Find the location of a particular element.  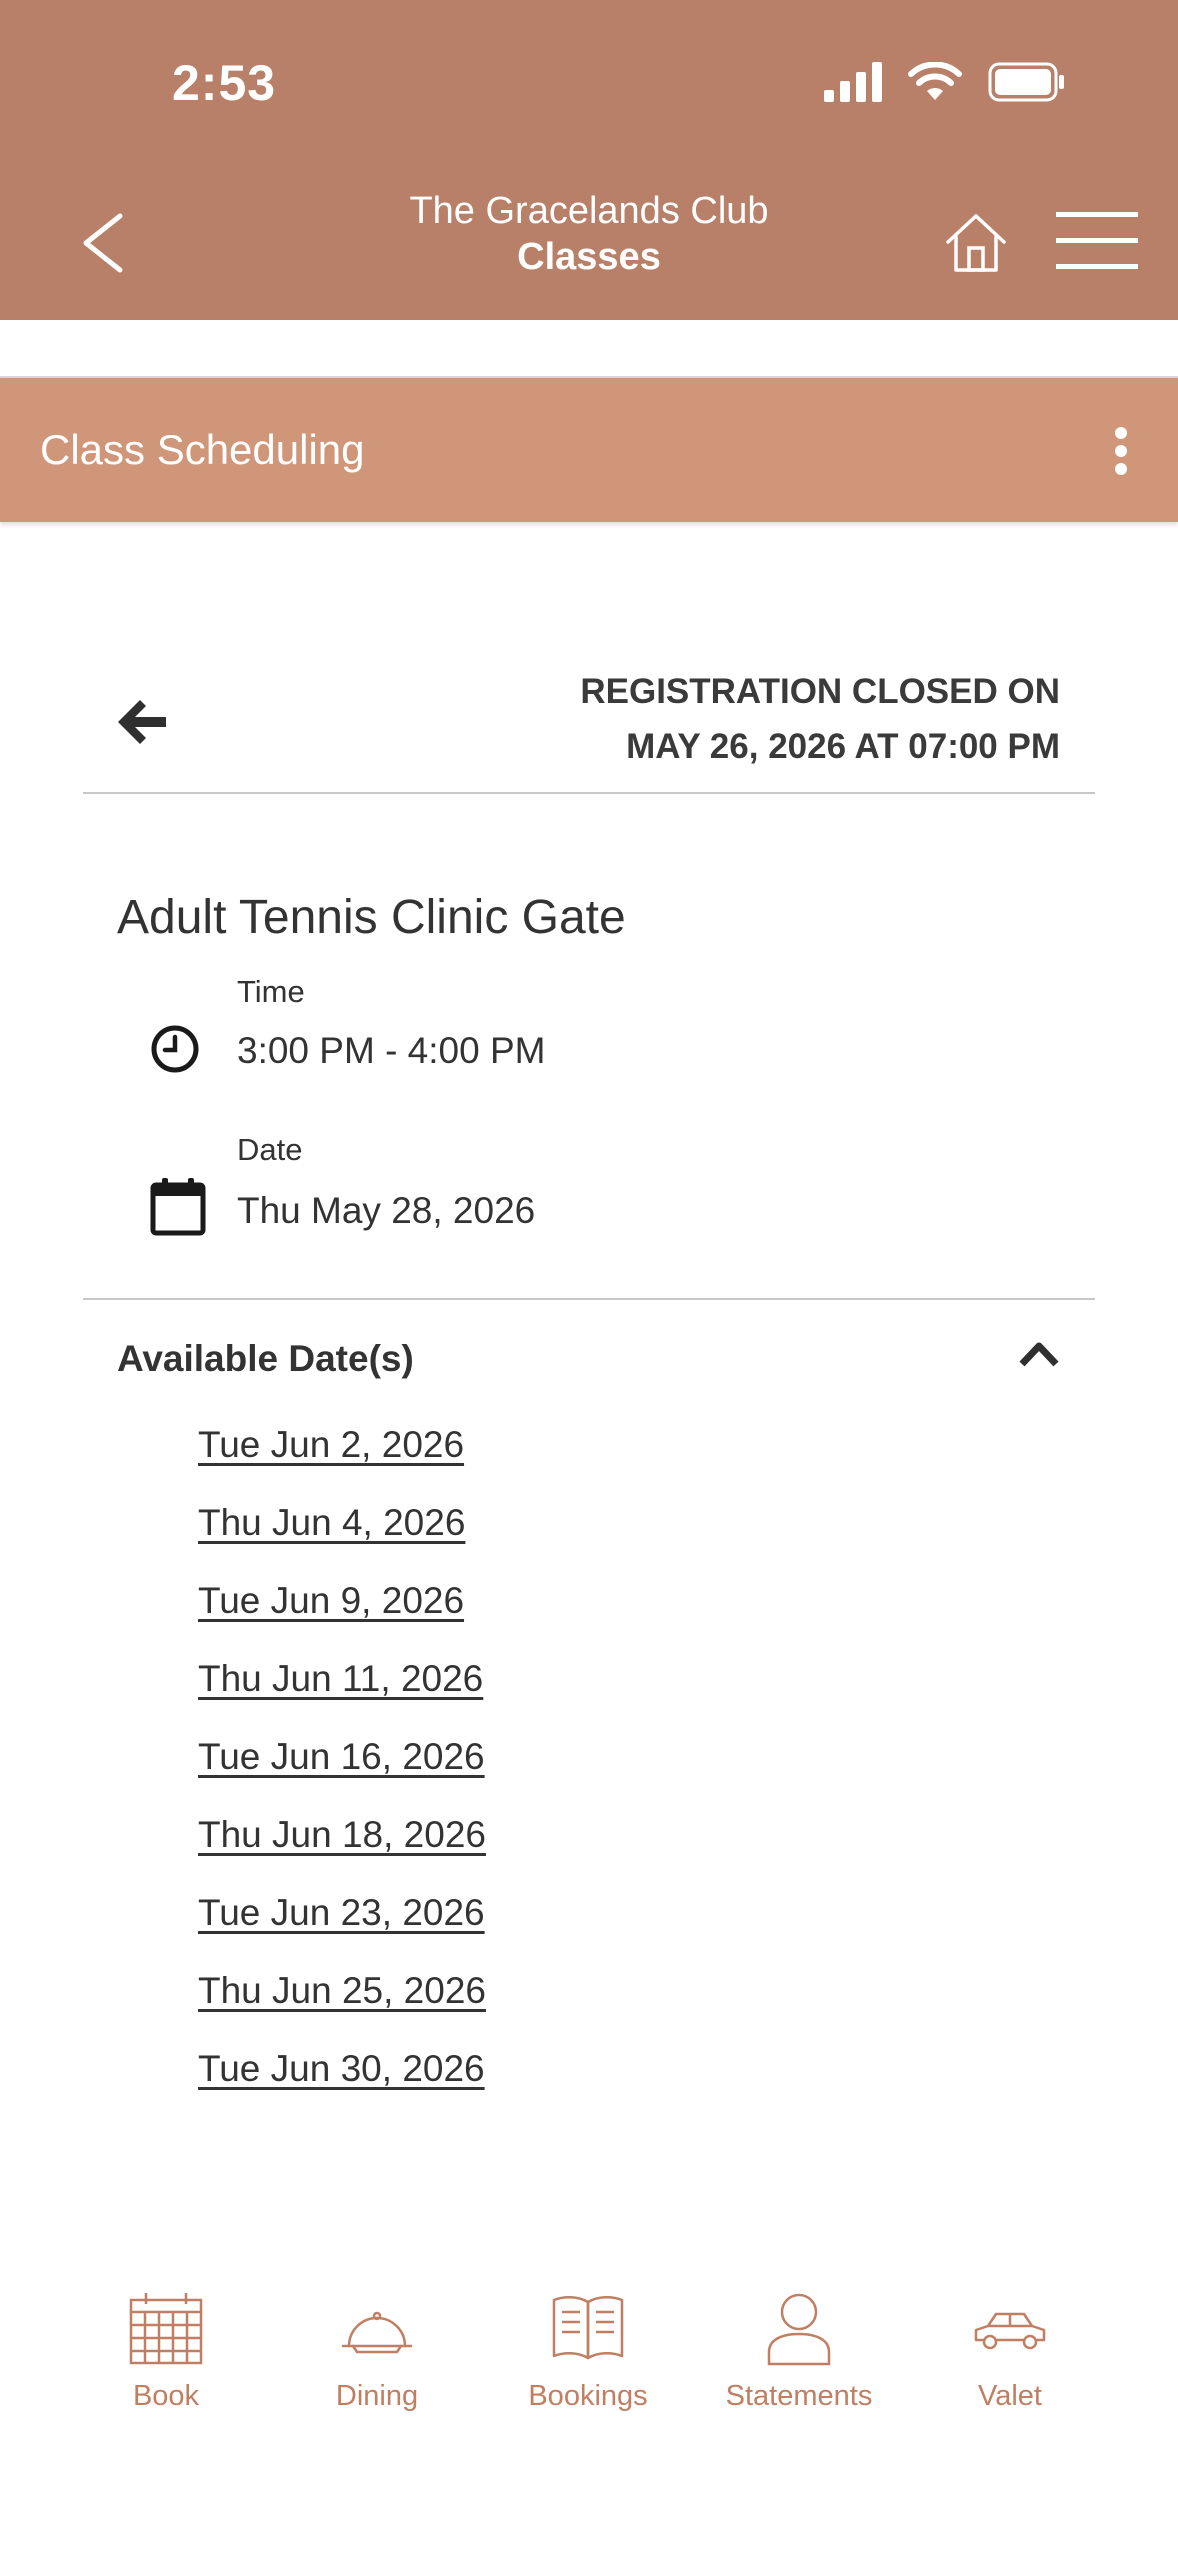

chevron-up-icon is located at coordinates (1039, 1354).